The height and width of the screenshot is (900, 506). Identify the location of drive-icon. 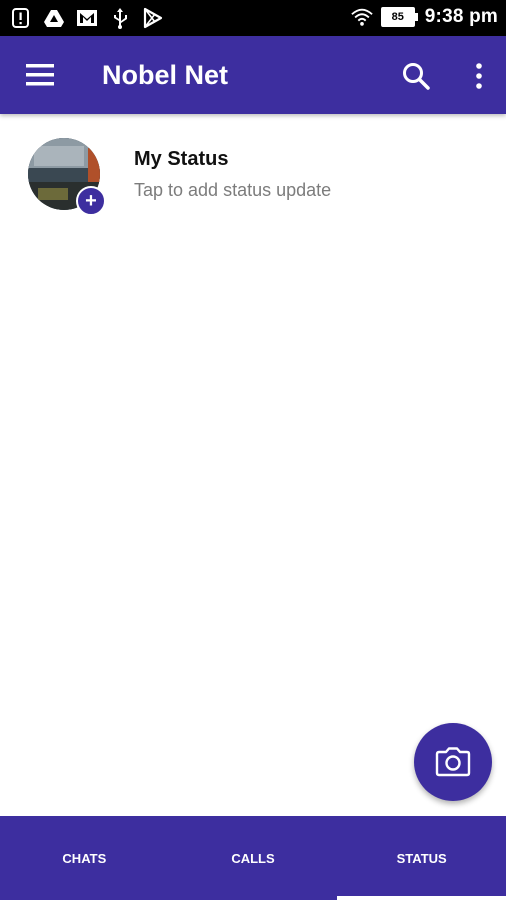
(54, 18).